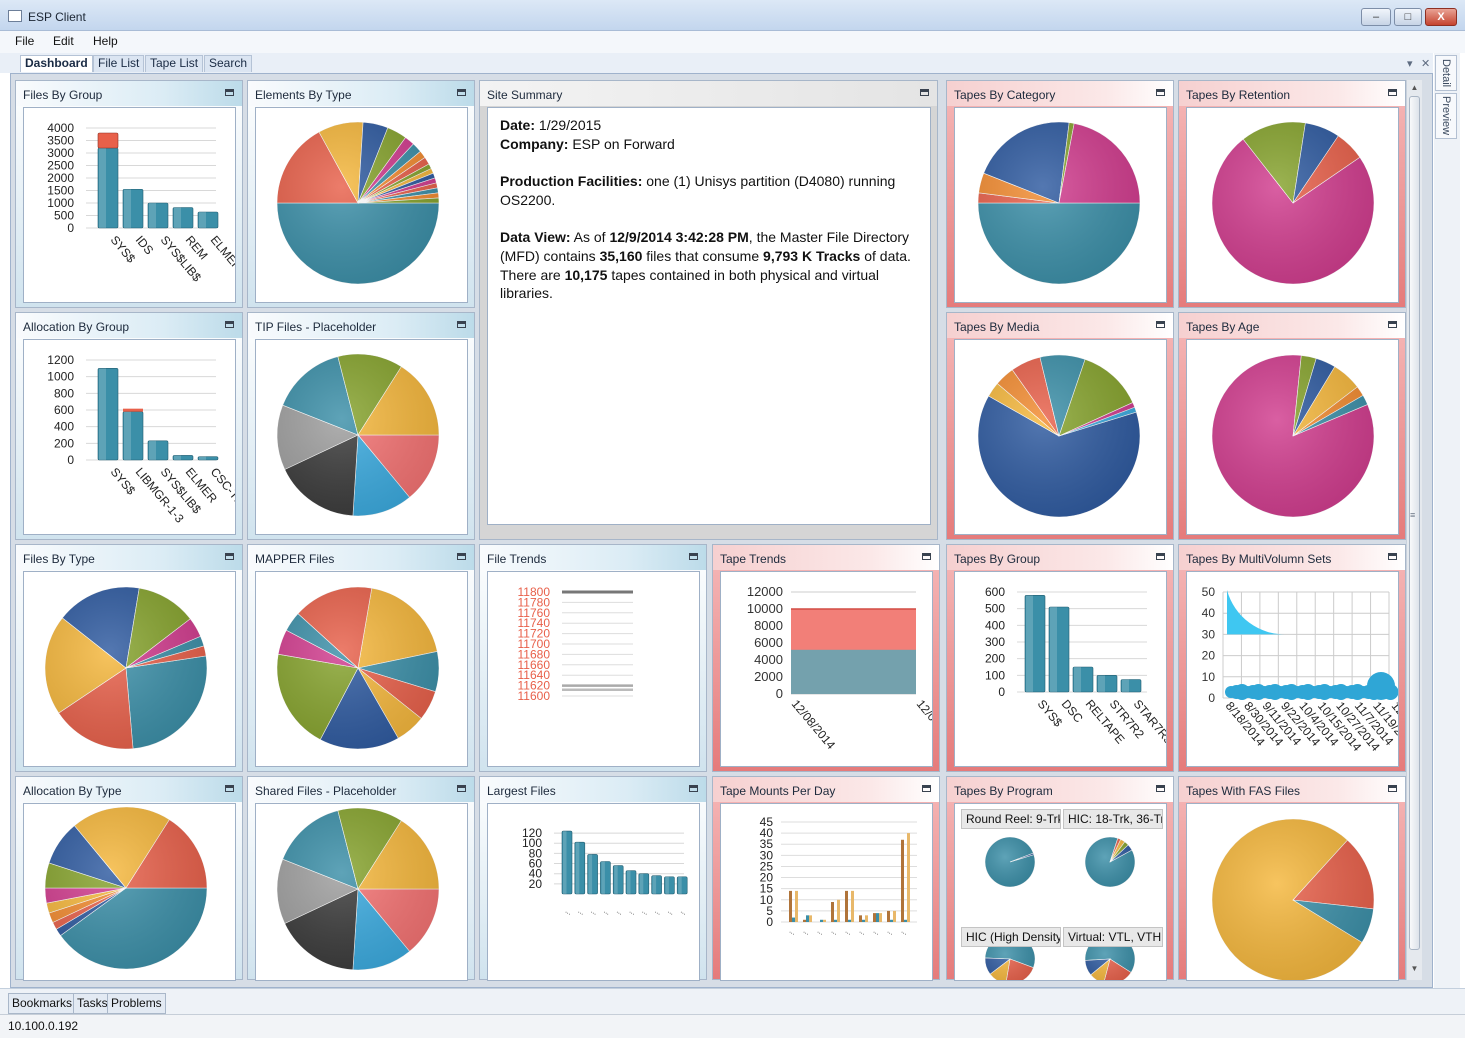 This screenshot has height=1038, width=1465. Describe the element at coordinates (1425, 63) in the screenshot. I see `tab-close-icon: ✕` at that location.